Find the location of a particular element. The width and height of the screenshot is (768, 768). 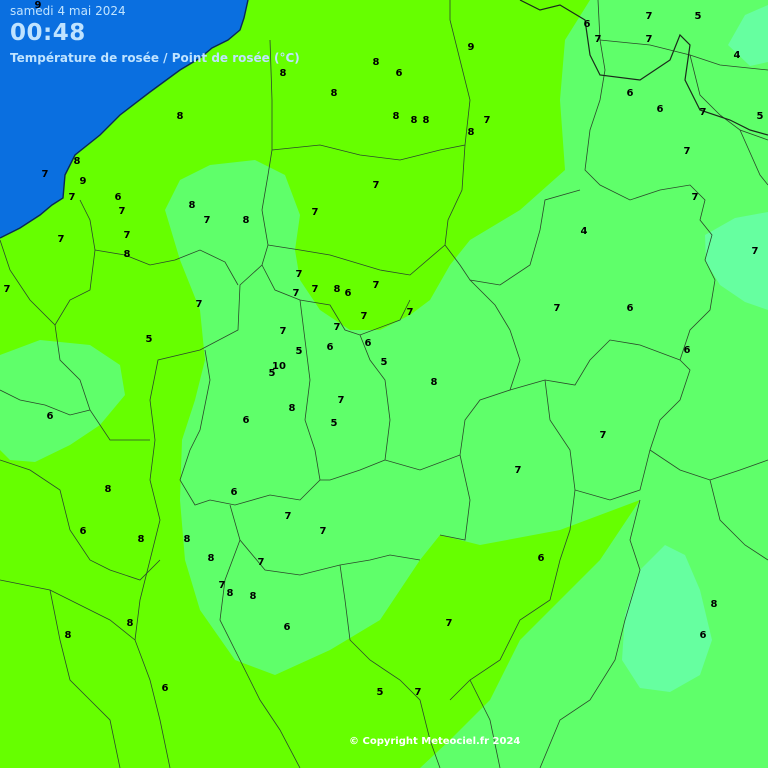

map-date: samedi 4 mai 2024 is located at coordinates (68, 11).